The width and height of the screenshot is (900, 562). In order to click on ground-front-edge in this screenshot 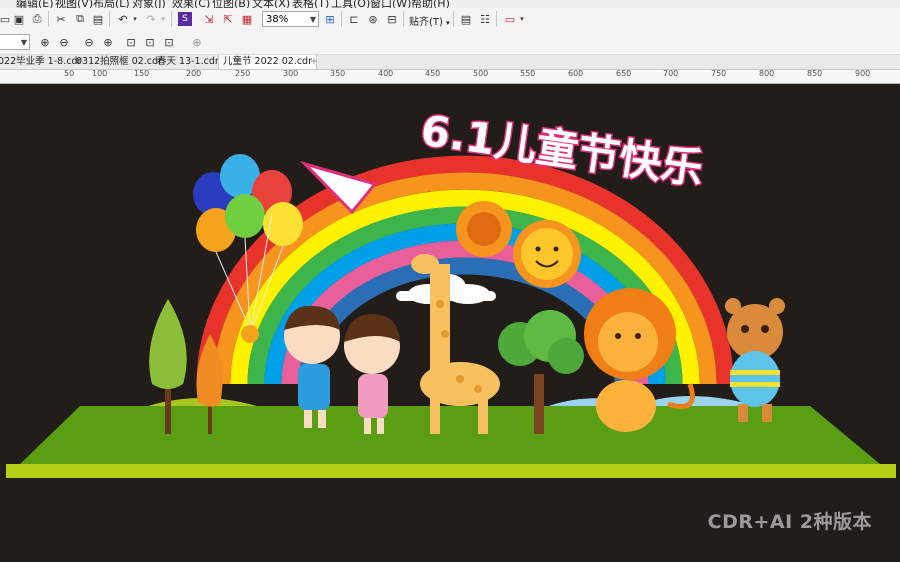, I will do `click(451, 471)`.